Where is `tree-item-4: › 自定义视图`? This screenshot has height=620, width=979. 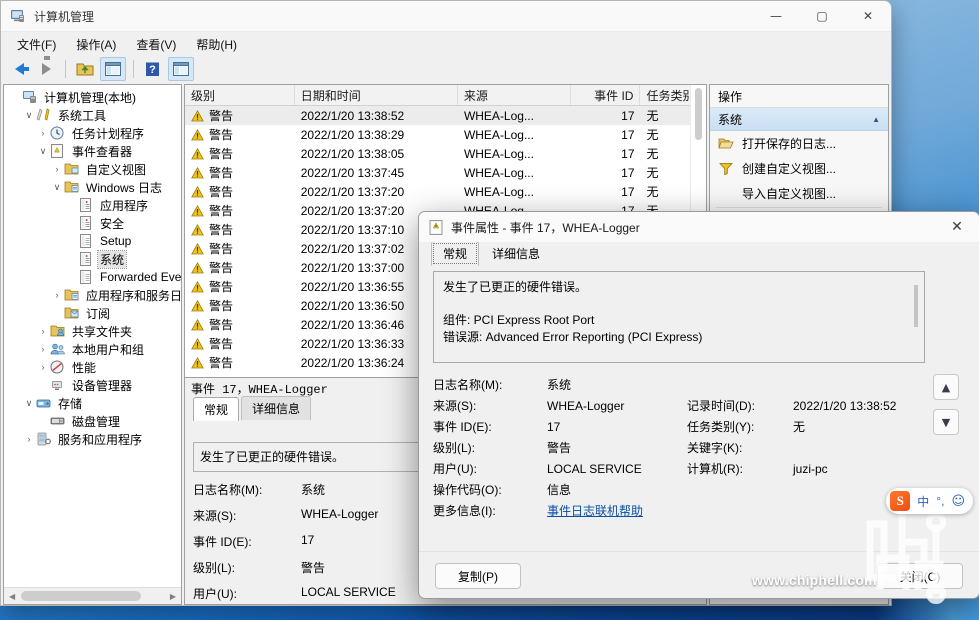
tree-item-4: › 自定义视图 is located at coordinates (92, 169).